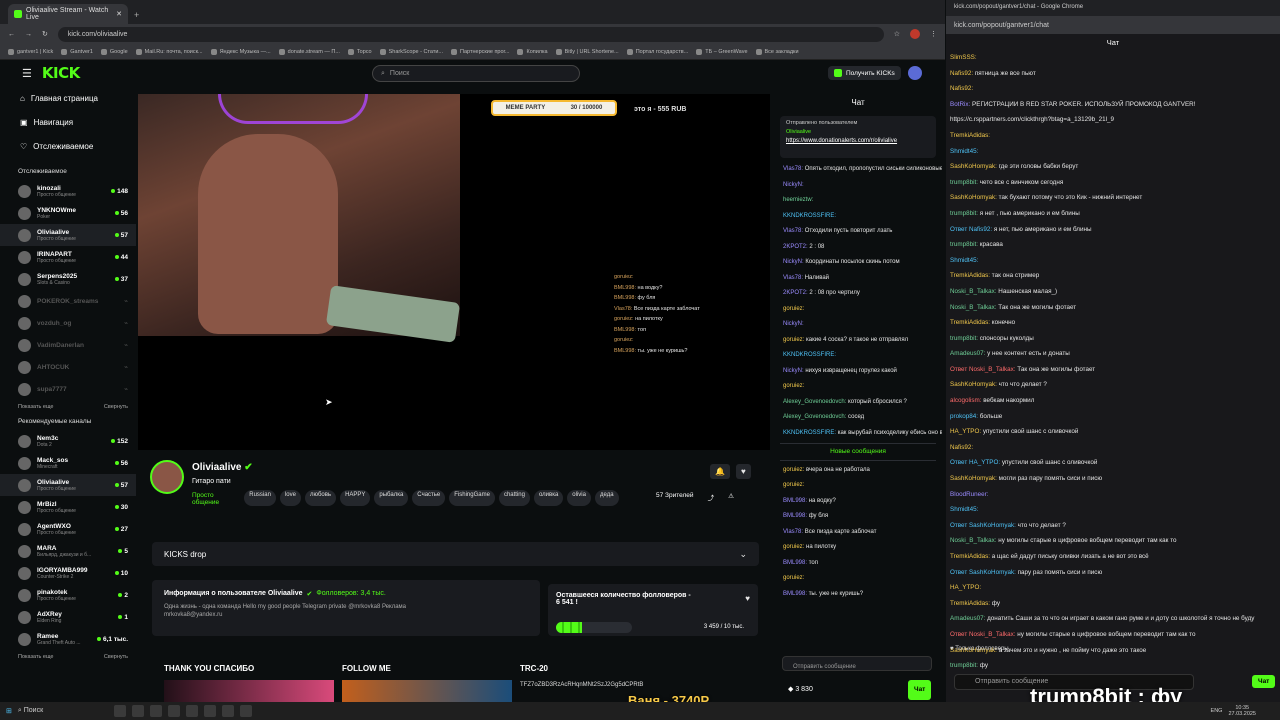  I want to click on chat-username: BotRix:, so click(960, 104).